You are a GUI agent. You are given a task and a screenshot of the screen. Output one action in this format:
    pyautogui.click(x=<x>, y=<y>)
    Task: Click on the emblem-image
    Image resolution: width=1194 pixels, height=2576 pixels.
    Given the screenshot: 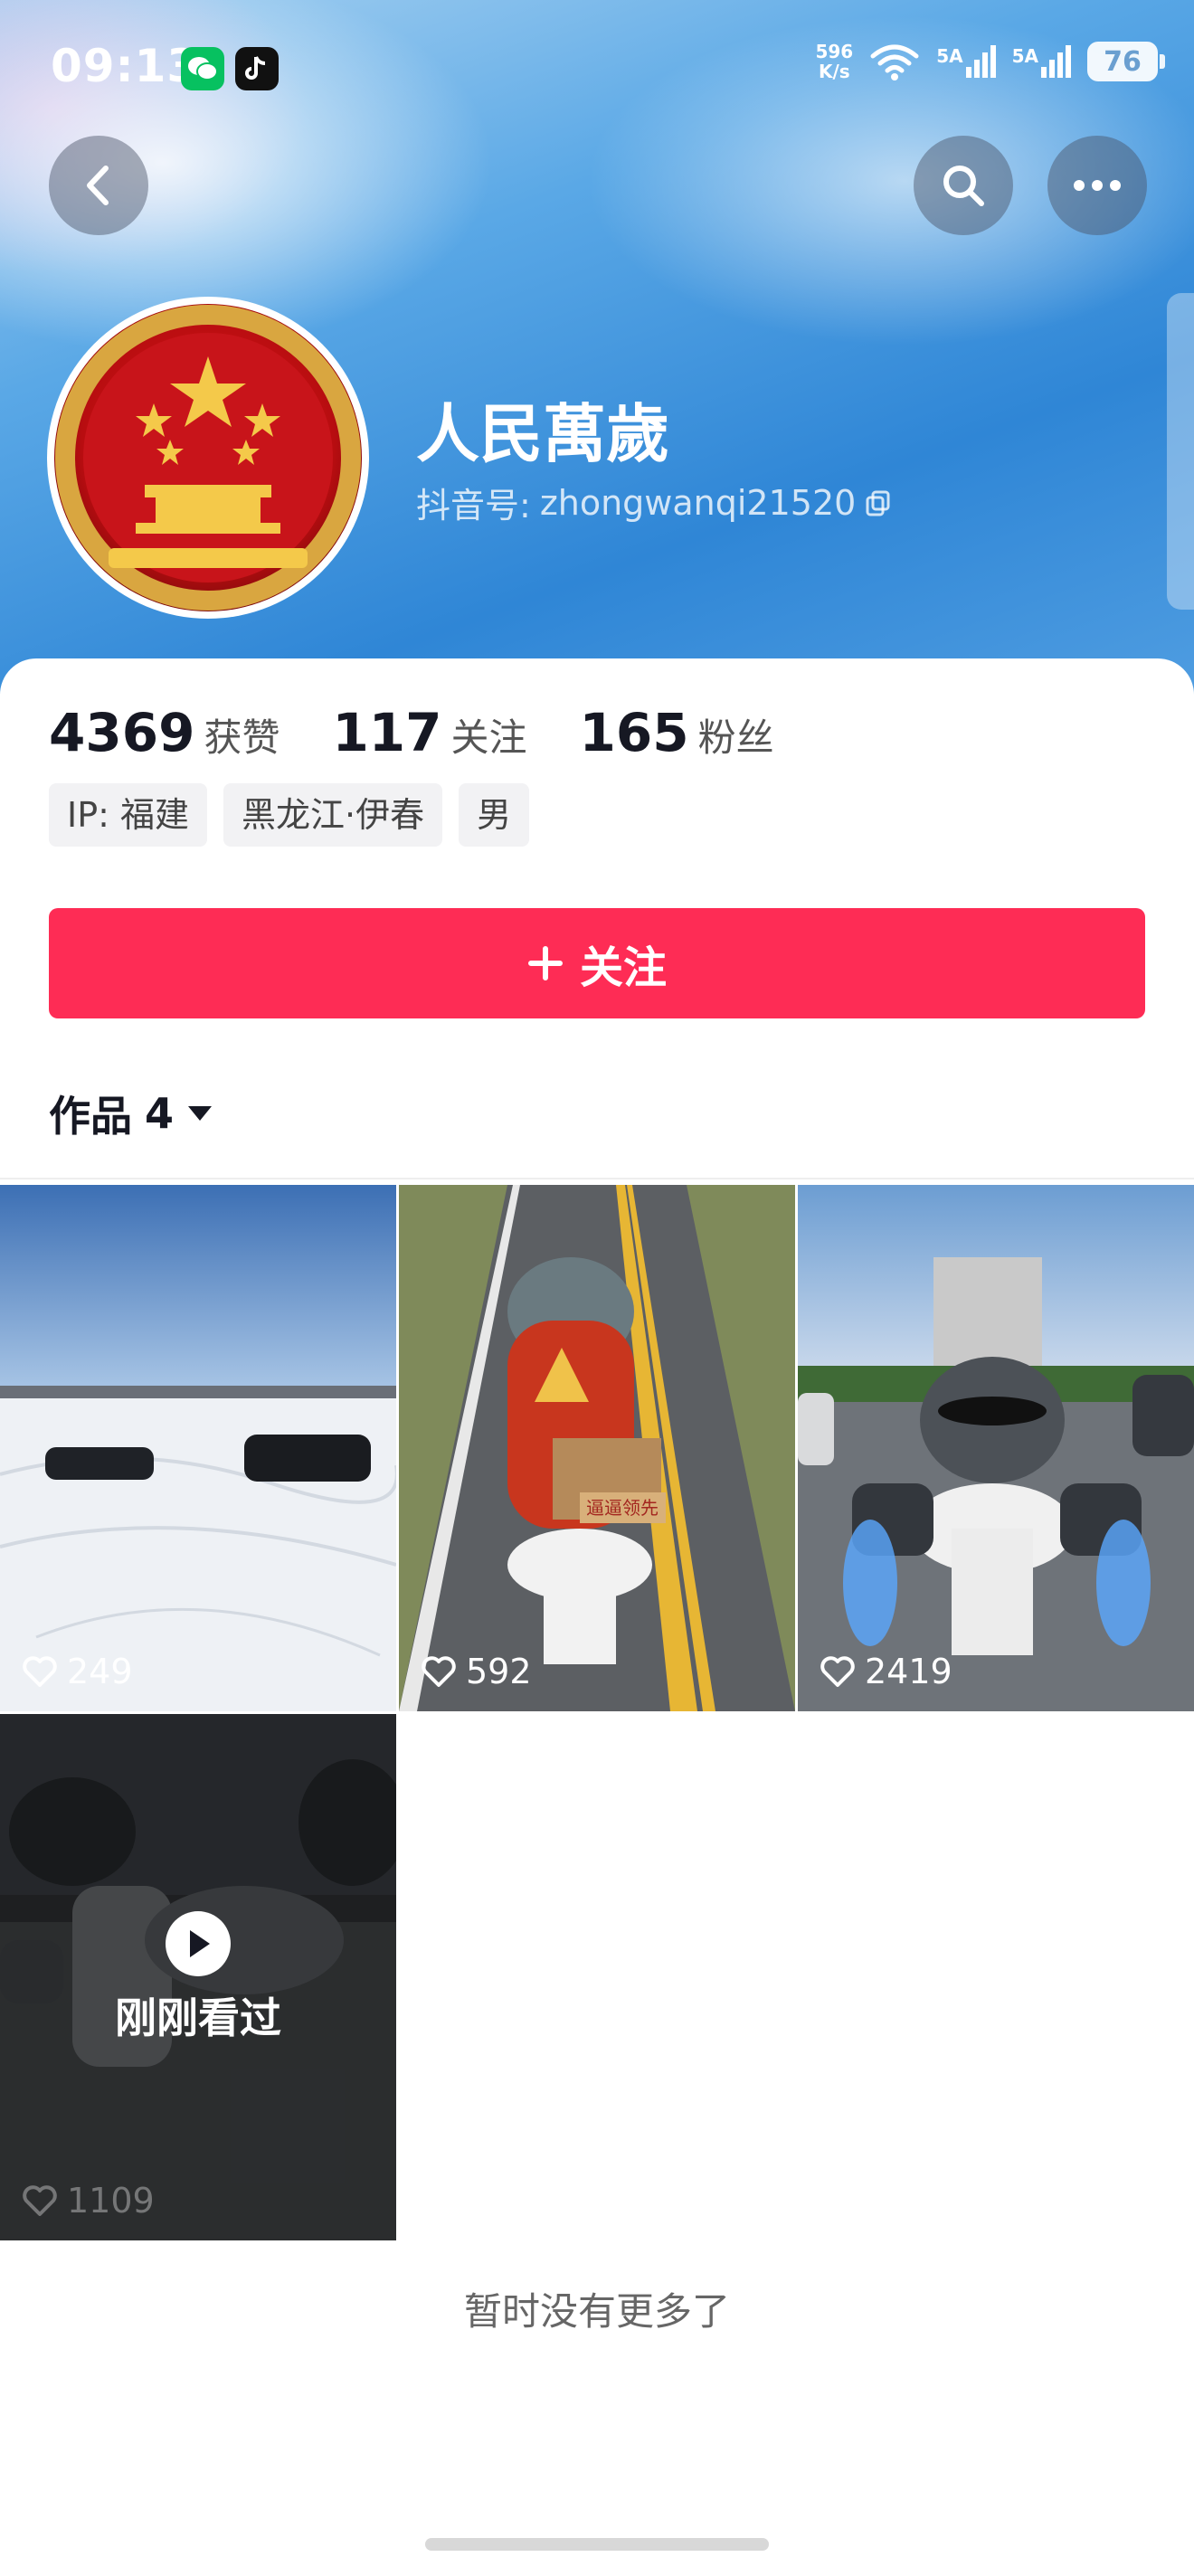 What is the action you would take?
    pyautogui.click(x=208, y=458)
    